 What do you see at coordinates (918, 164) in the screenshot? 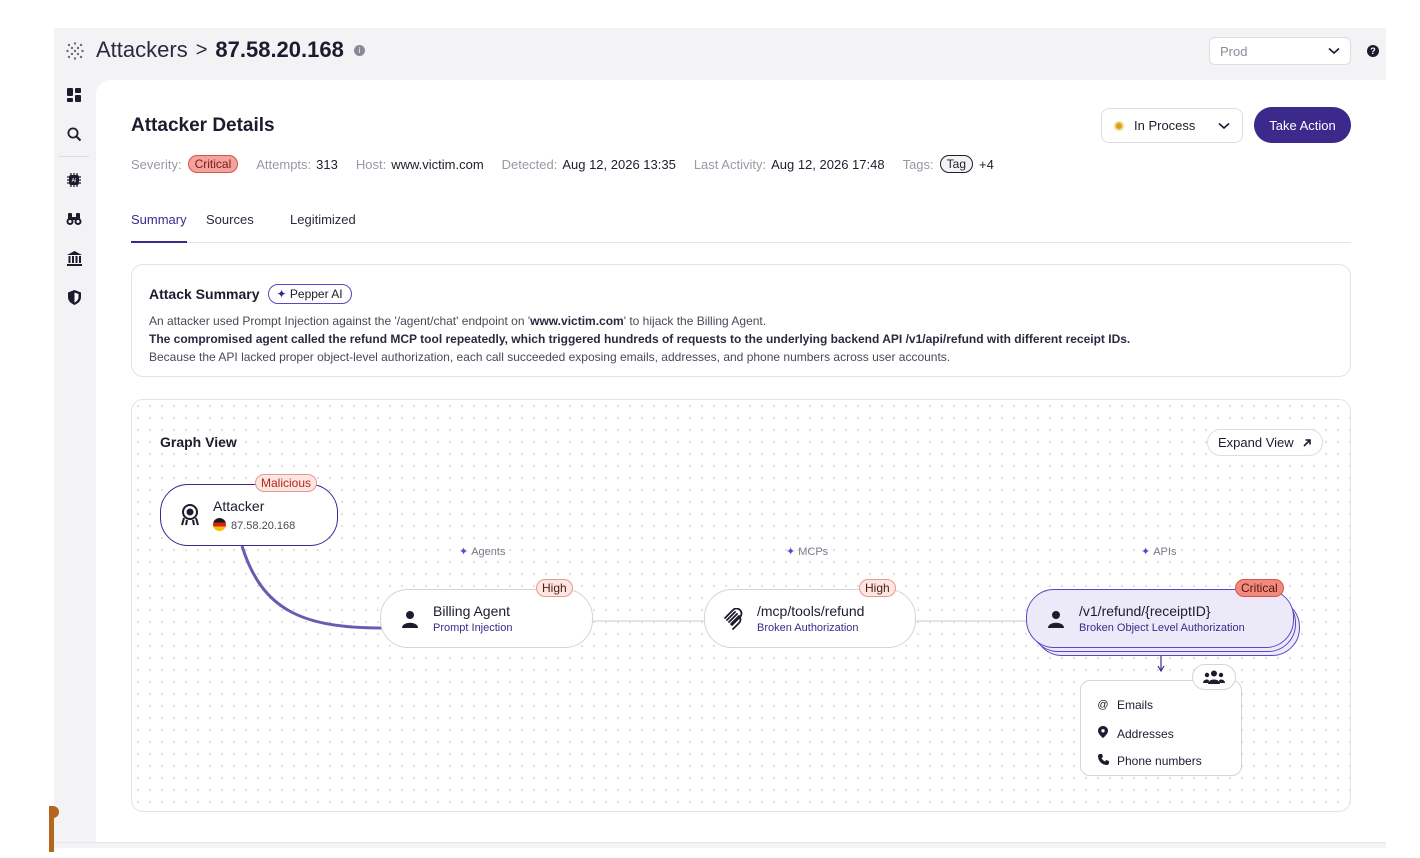
I see `tags-label: Tags:` at bounding box center [918, 164].